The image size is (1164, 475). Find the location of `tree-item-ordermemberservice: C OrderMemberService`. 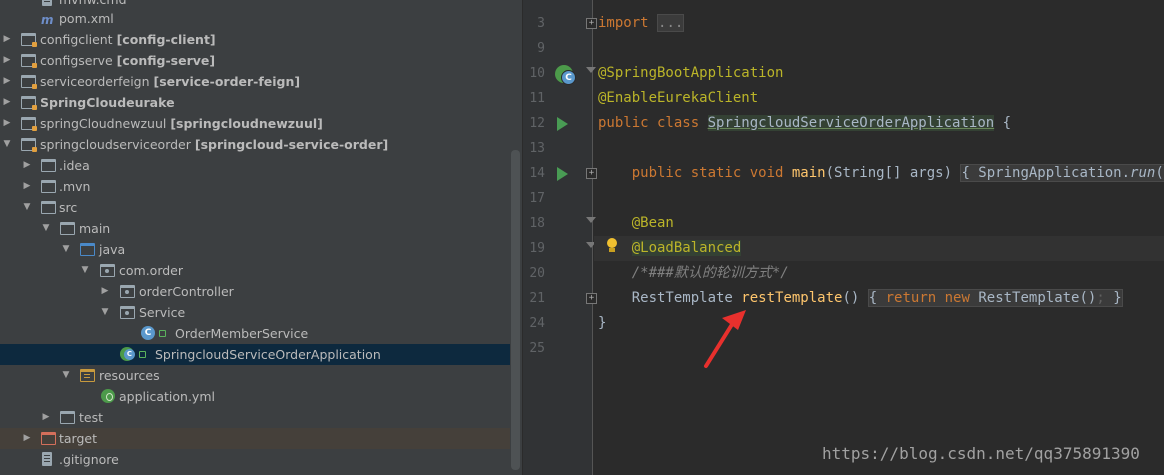

tree-item-ordermemberservice: C OrderMemberService is located at coordinates (255, 333).